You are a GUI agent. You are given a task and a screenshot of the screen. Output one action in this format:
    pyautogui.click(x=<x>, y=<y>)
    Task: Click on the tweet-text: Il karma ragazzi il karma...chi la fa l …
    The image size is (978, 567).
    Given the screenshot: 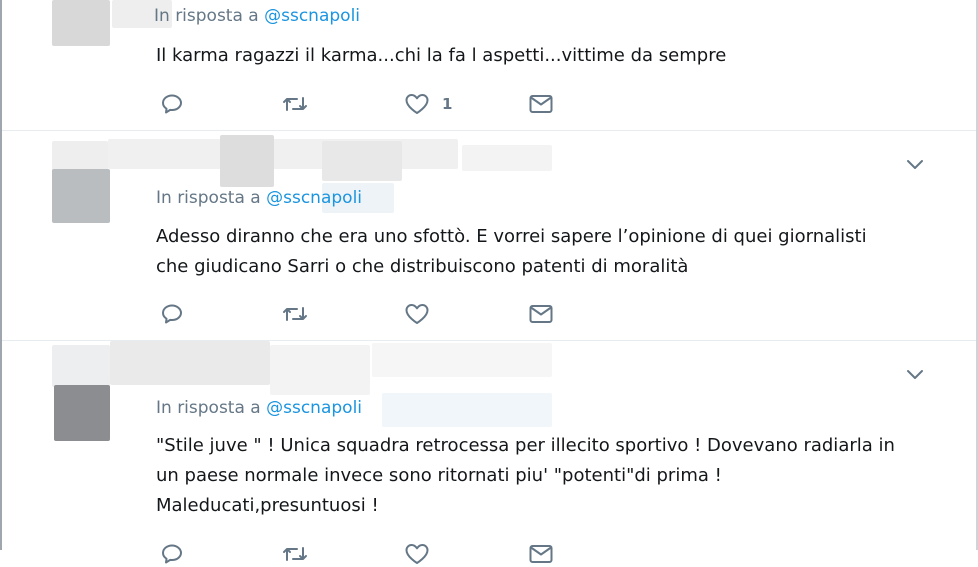 What is the action you would take?
    pyautogui.click(x=551, y=56)
    